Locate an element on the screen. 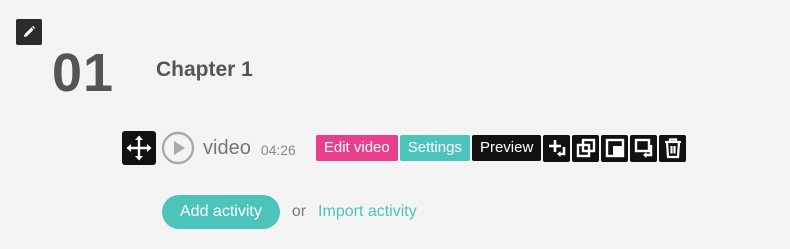  preview-button: Preview is located at coordinates (506, 148).